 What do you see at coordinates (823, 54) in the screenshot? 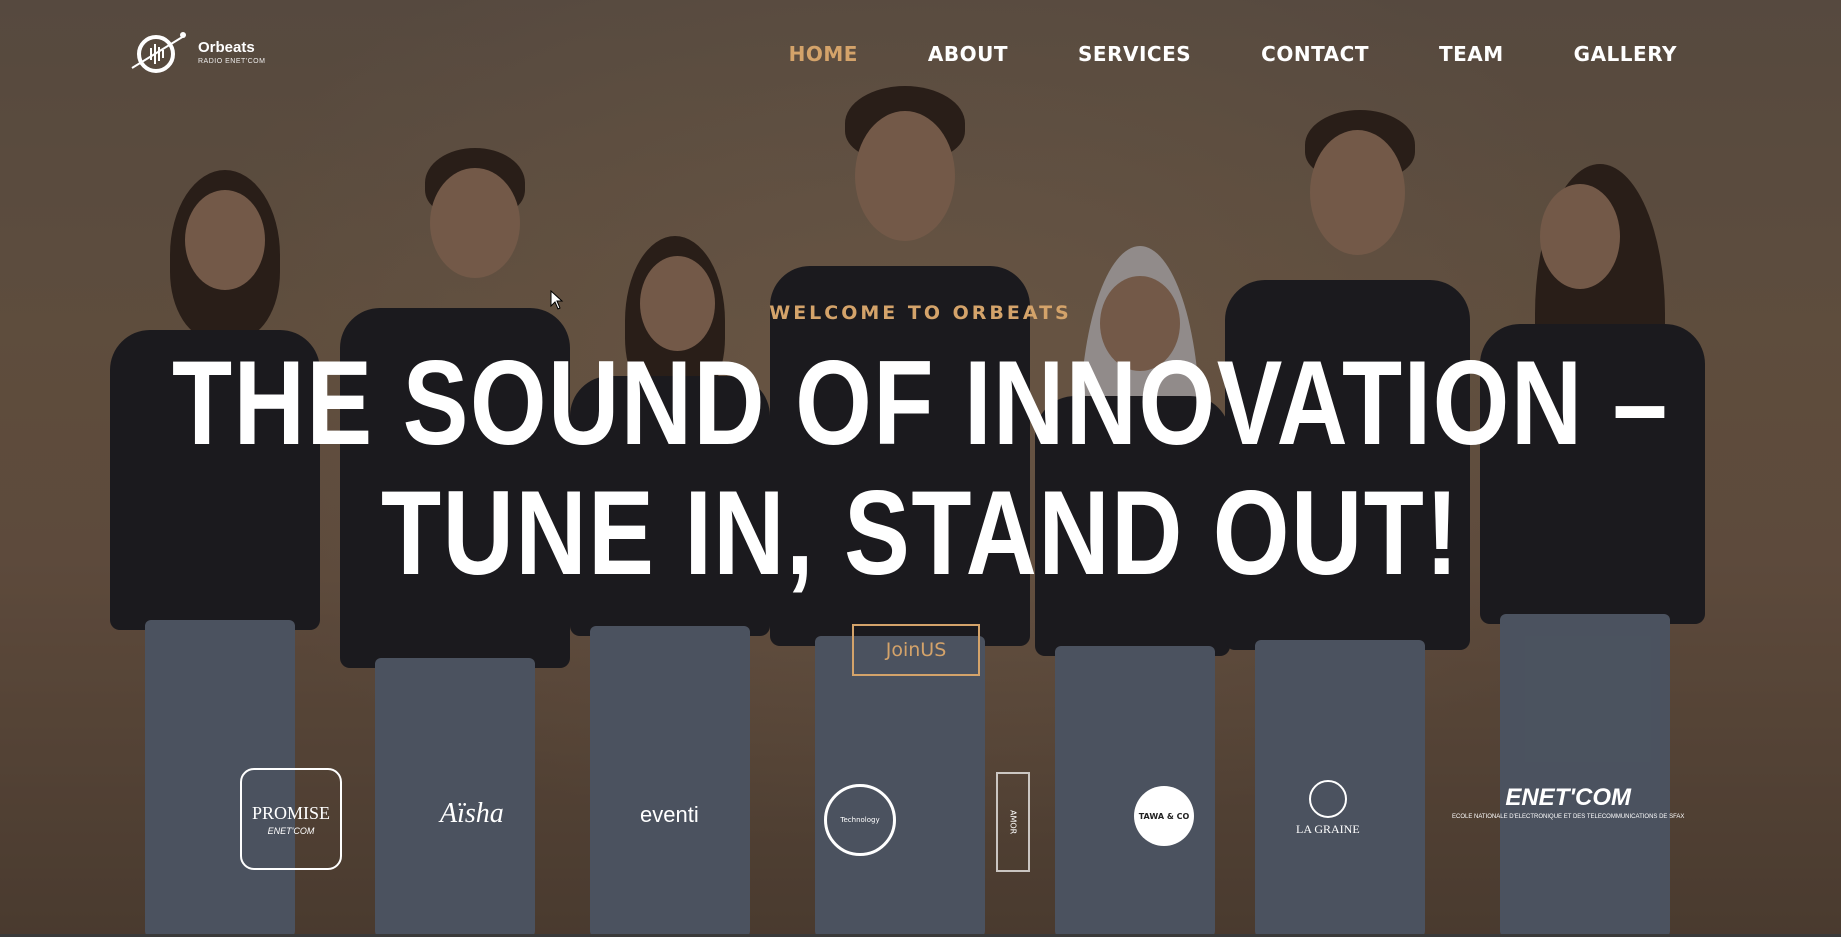
I see `nav-home: HOME` at bounding box center [823, 54].